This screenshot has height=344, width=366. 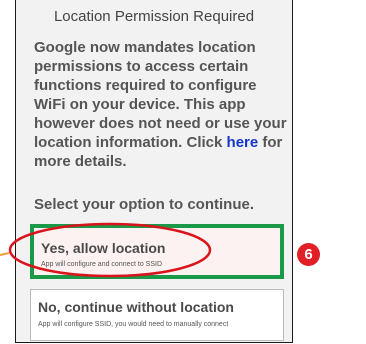 What do you see at coordinates (136, 307) in the screenshot?
I see `continue-without-location-title: No, continue without location` at bounding box center [136, 307].